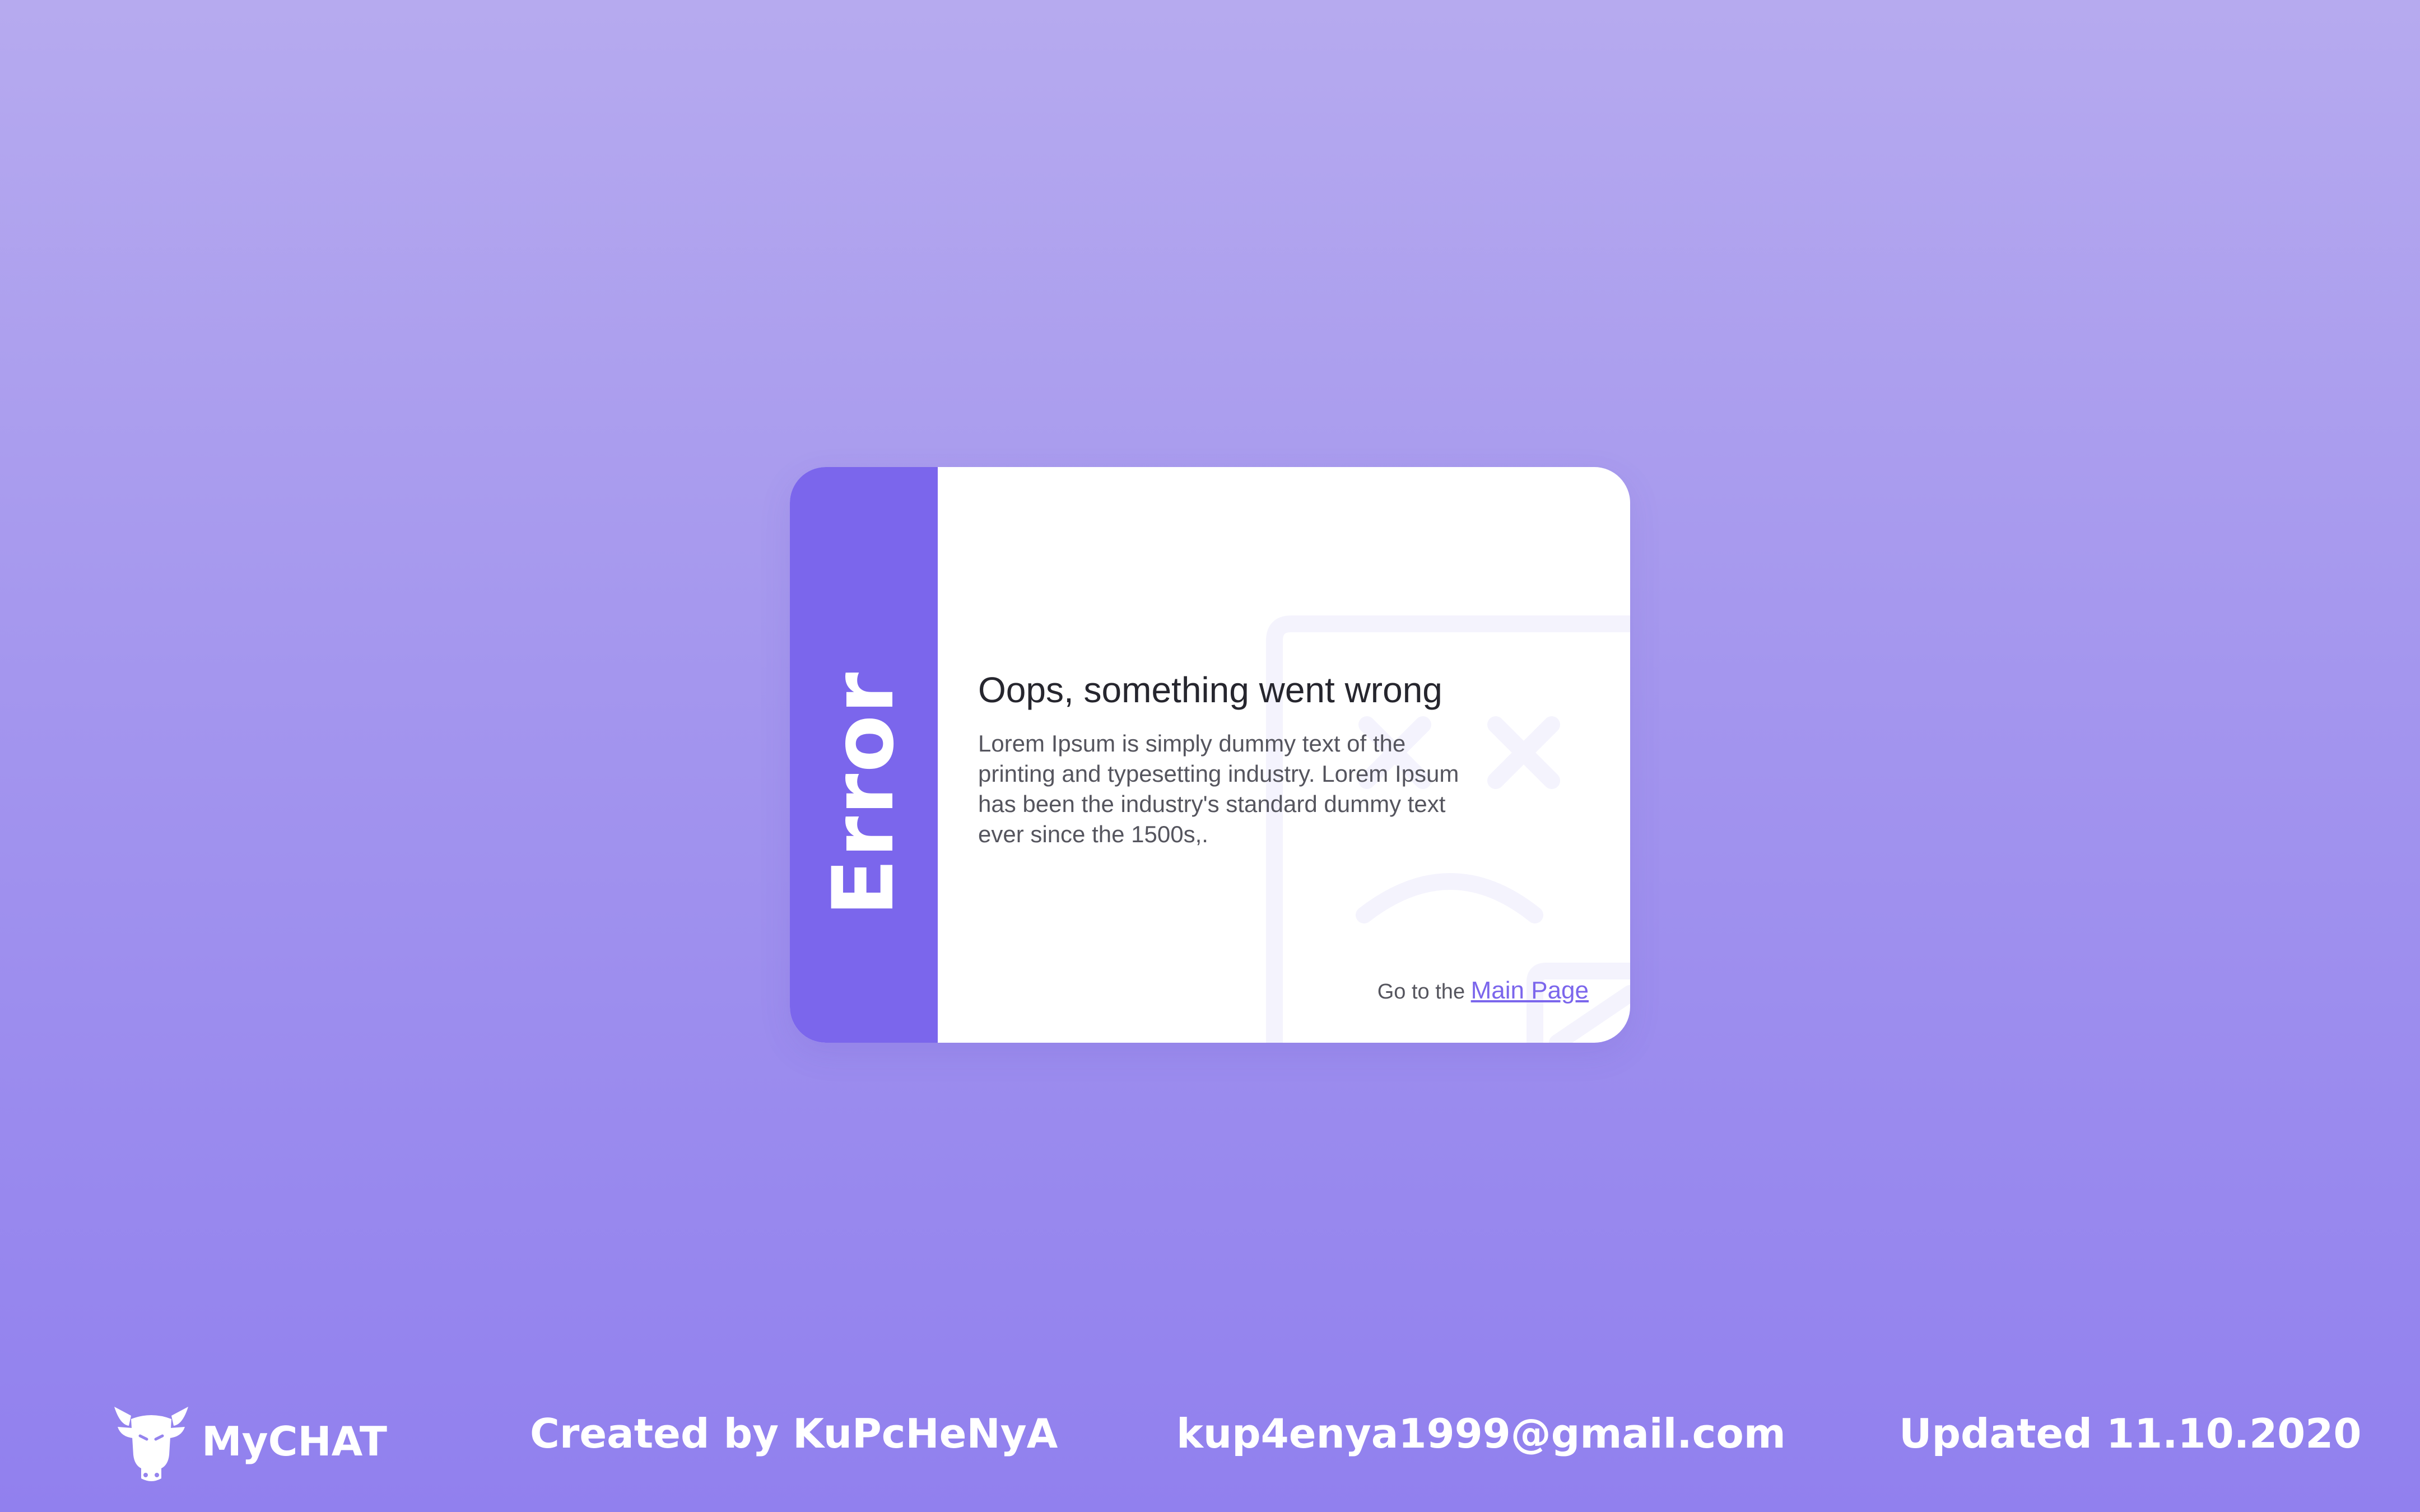 Image resolution: width=2420 pixels, height=1512 pixels. Describe the element at coordinates (1481, 1434) in the screenshot. I see `contact-email: kup4enya1999@gmail.com` at that location.